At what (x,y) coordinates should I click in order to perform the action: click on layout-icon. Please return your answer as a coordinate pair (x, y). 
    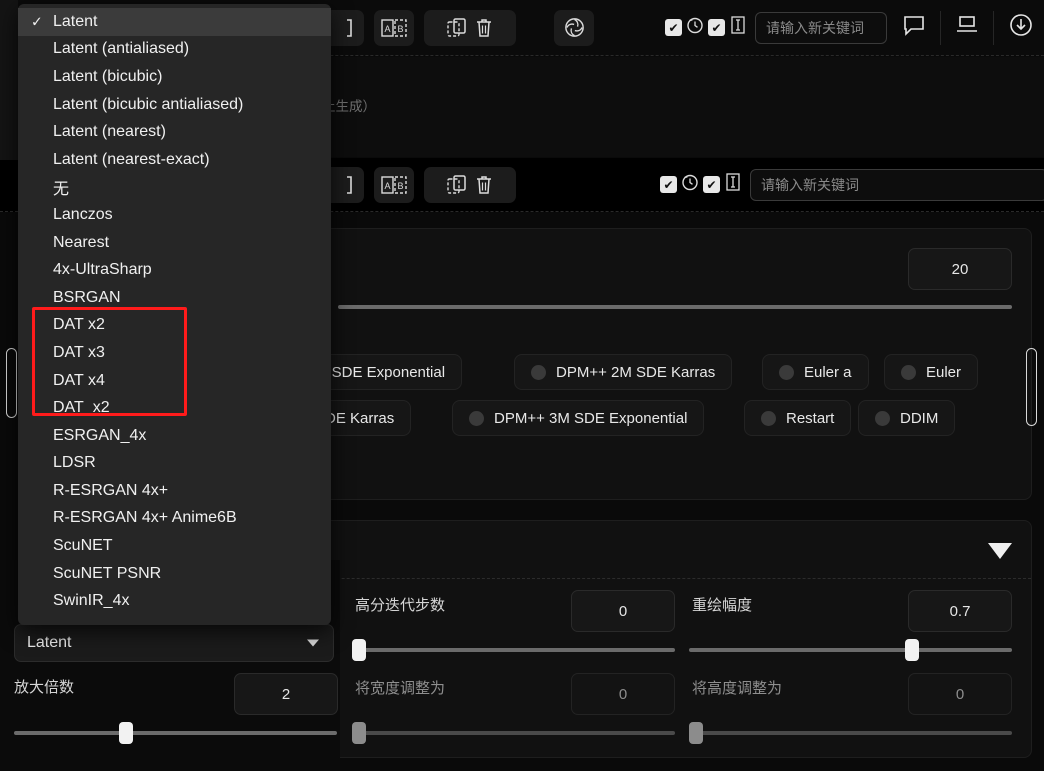
    Looking at the image, I should click on (967, 27).